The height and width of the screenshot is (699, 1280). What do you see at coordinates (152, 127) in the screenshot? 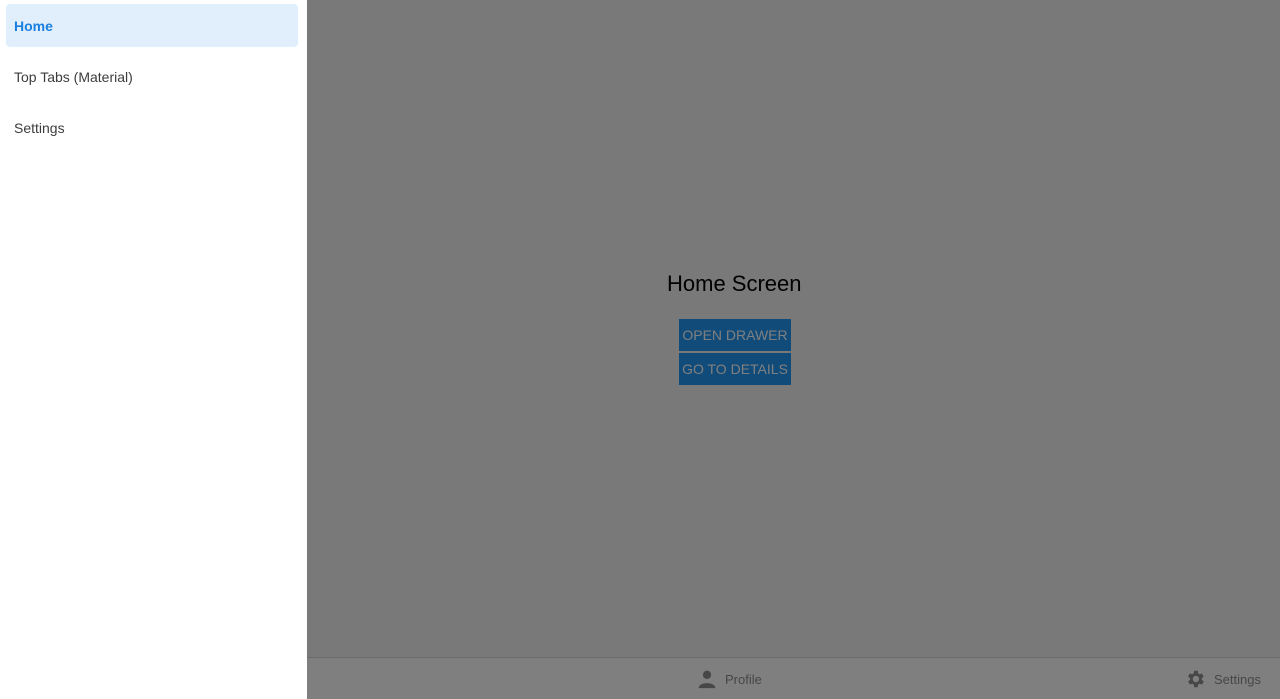
I see `drawer-item-settings: Settings` at bounding box center [152, 127].